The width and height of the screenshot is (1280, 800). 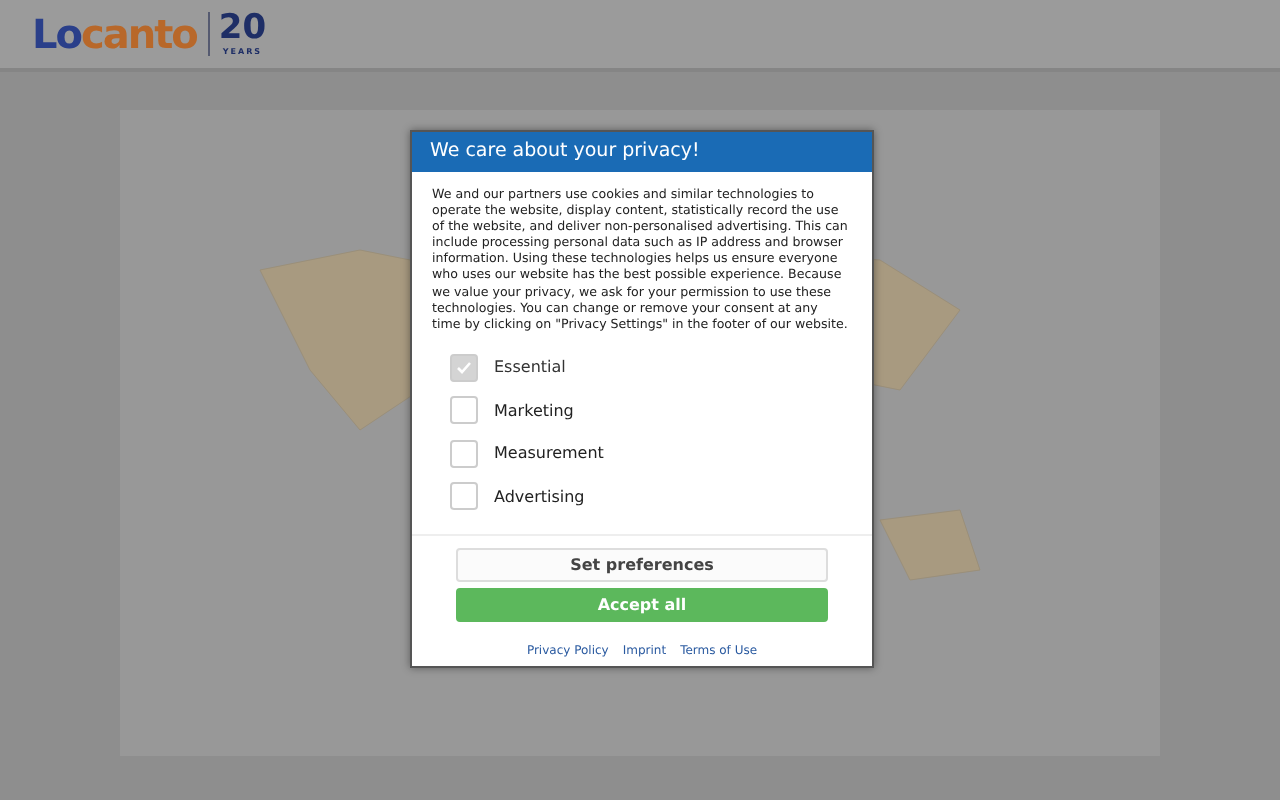 What do you see at coordinates (642, 564) in the screenshot?
I see `preferences-button: Set preferences` at bounding box center [642, 564].